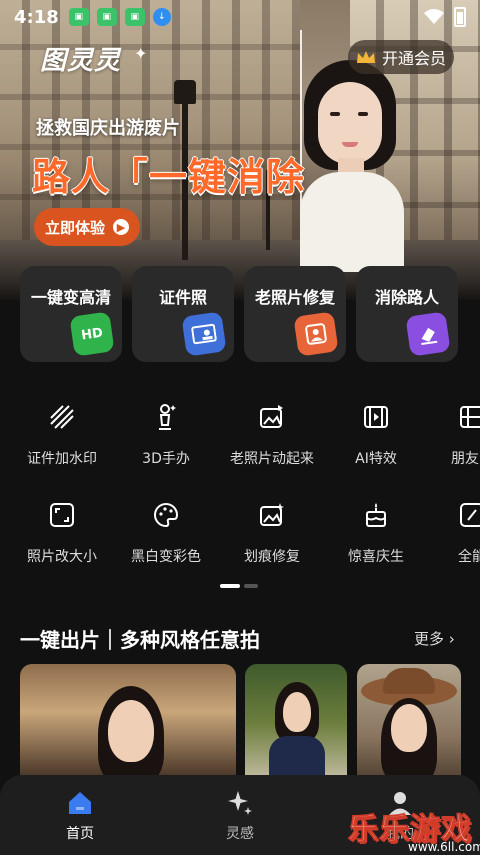 The image size is (480, 855). I want to click on crown-icon, so click(365, 57).